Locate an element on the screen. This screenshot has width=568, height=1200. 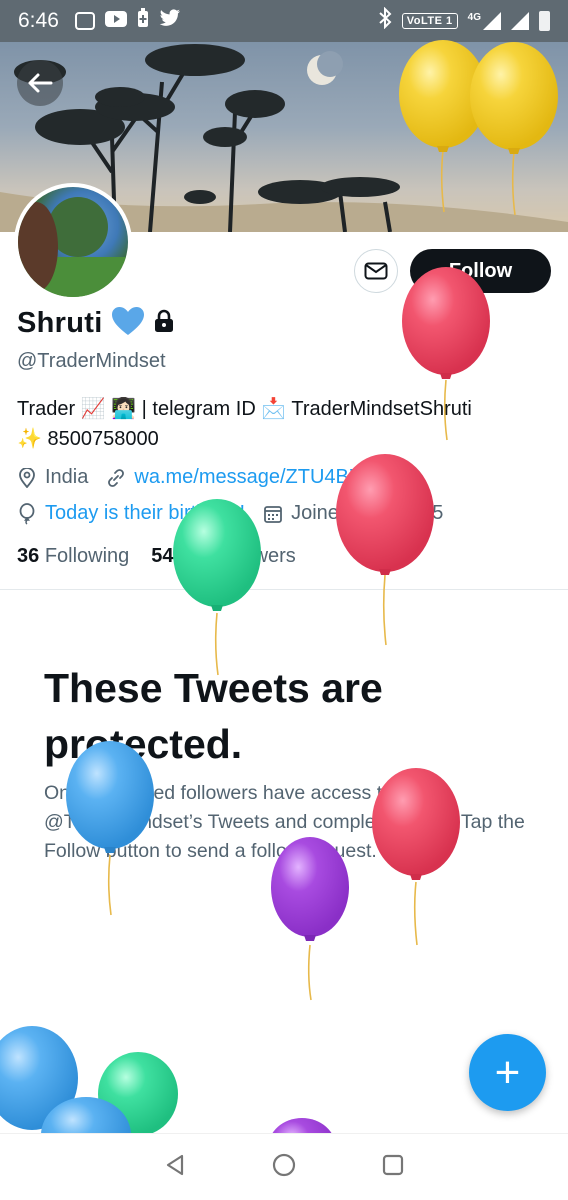
lock-icon is located at coordinates (164, 323).